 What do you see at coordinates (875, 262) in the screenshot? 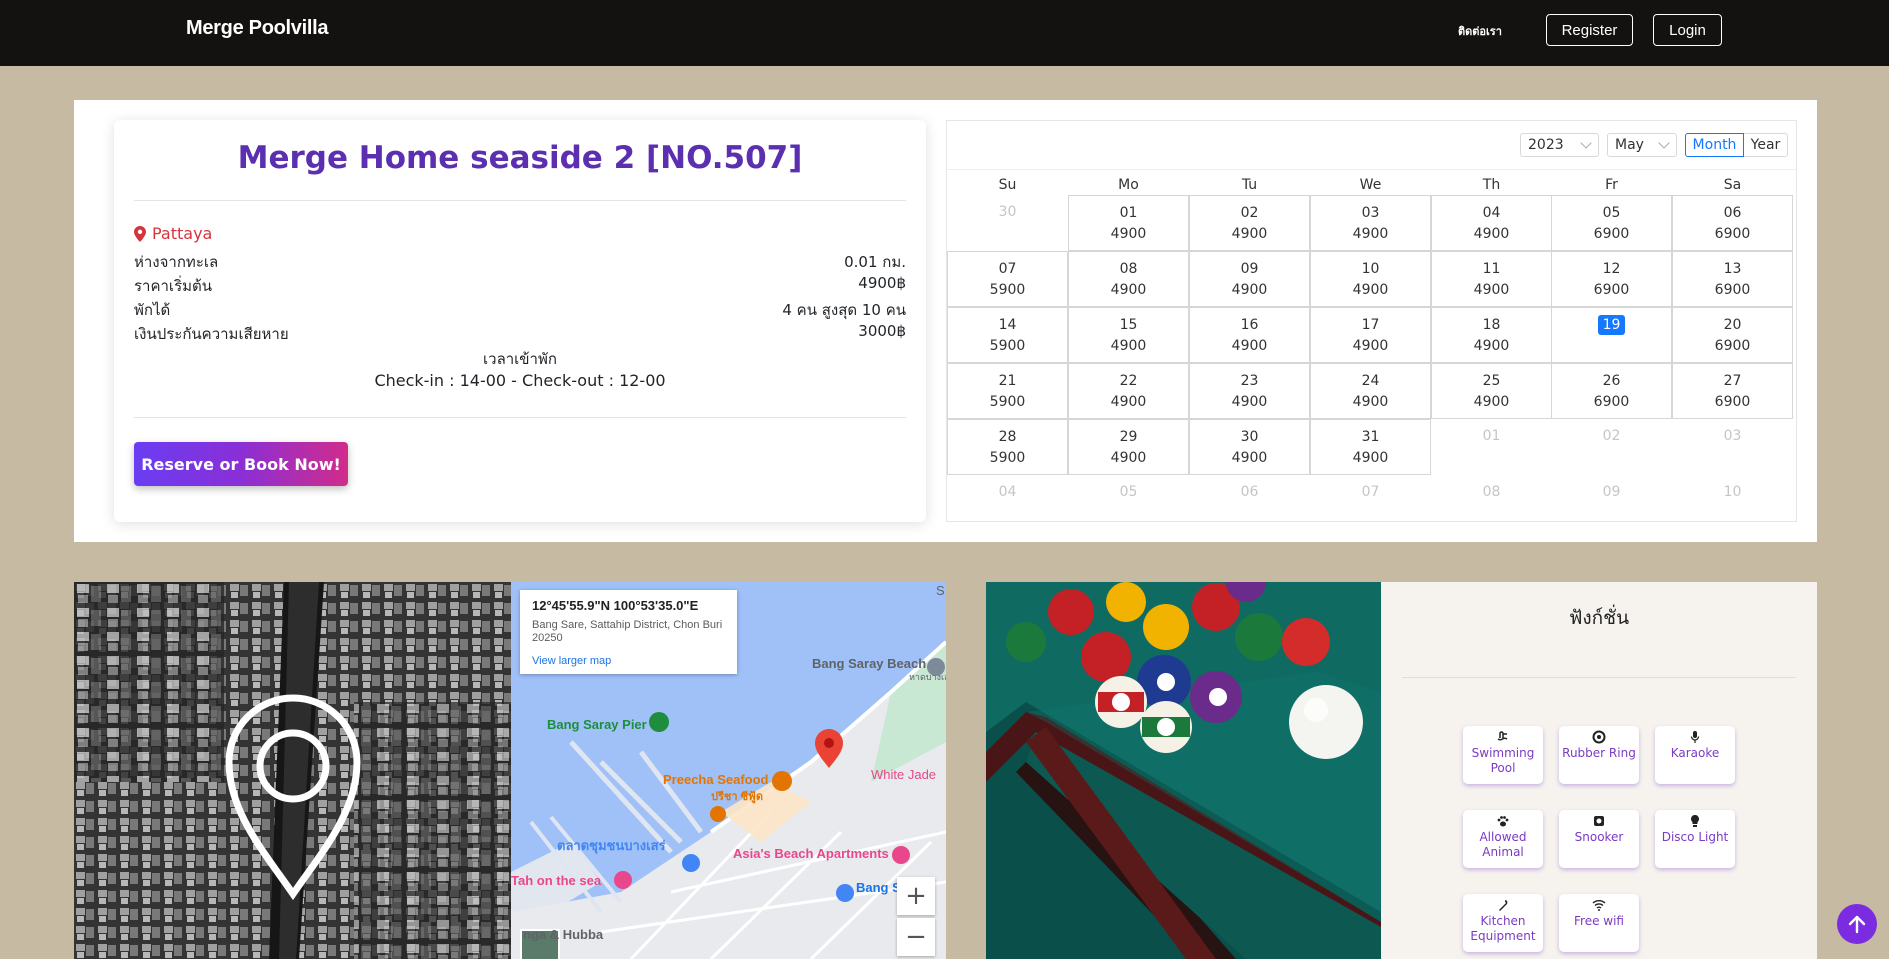
I see `info-value: 0.01 กม.` at bounding box center [875, 262].